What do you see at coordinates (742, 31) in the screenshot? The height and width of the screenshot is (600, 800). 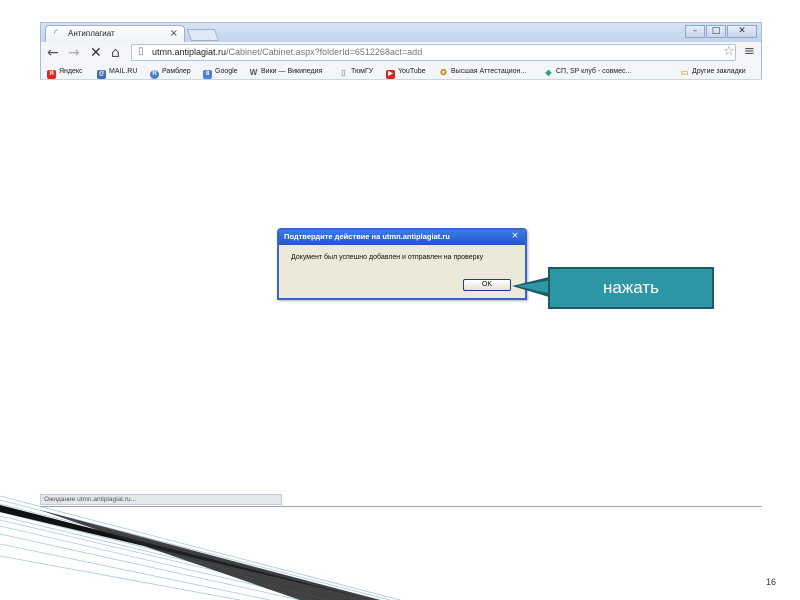 I see `close-window-button: ✕` at bounding box center [742, 31].